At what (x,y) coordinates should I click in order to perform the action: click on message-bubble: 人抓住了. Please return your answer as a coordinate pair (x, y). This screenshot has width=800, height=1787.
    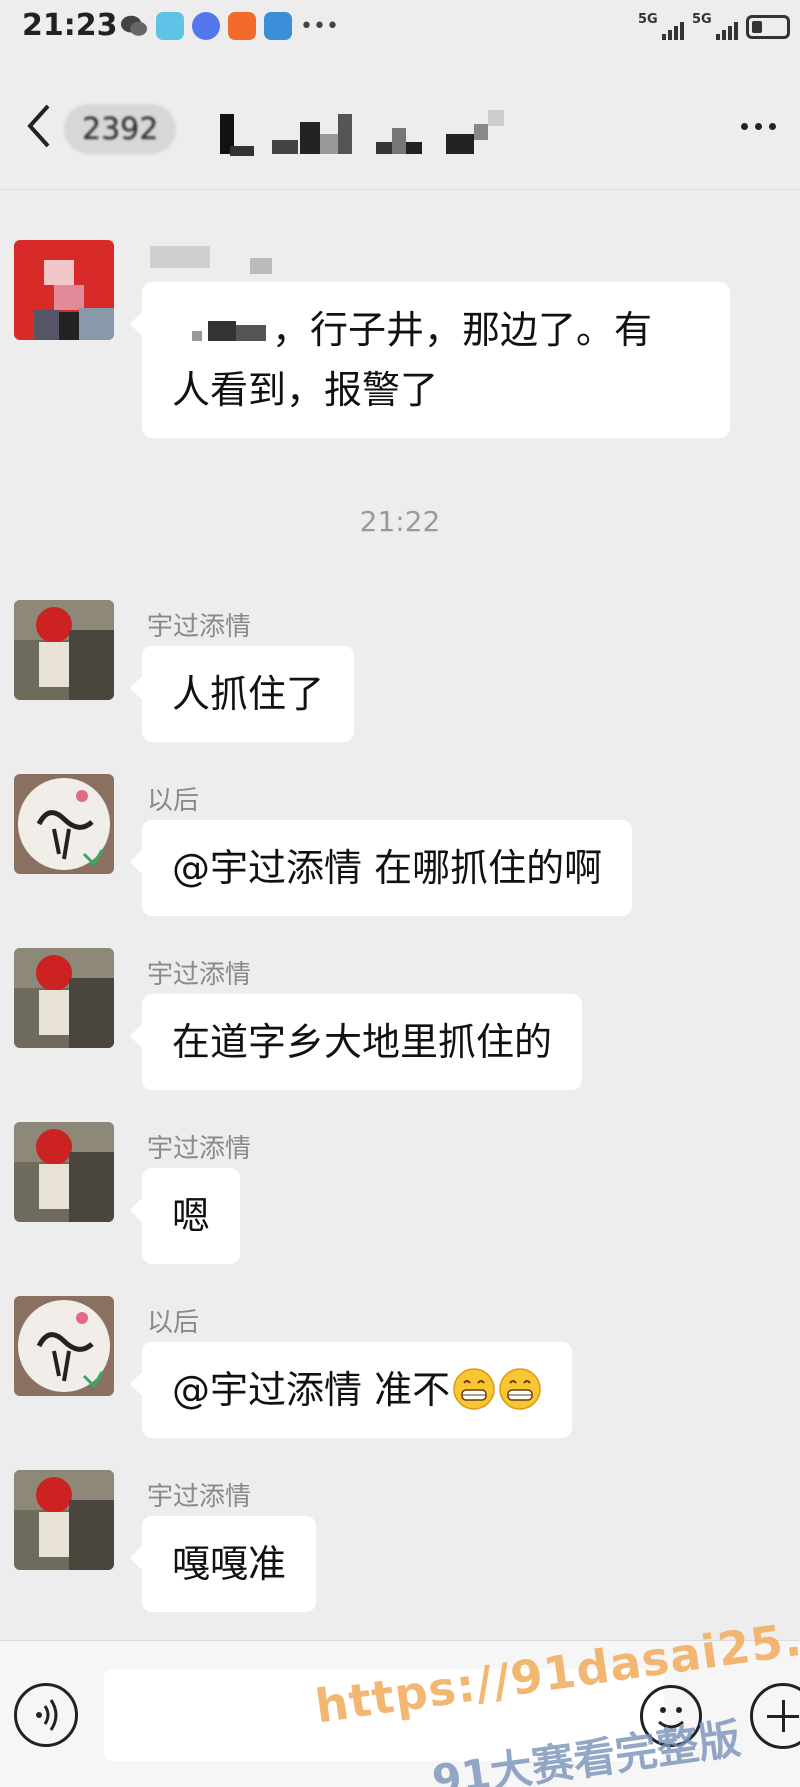
    Looking at the image, I should click on (242, 694).